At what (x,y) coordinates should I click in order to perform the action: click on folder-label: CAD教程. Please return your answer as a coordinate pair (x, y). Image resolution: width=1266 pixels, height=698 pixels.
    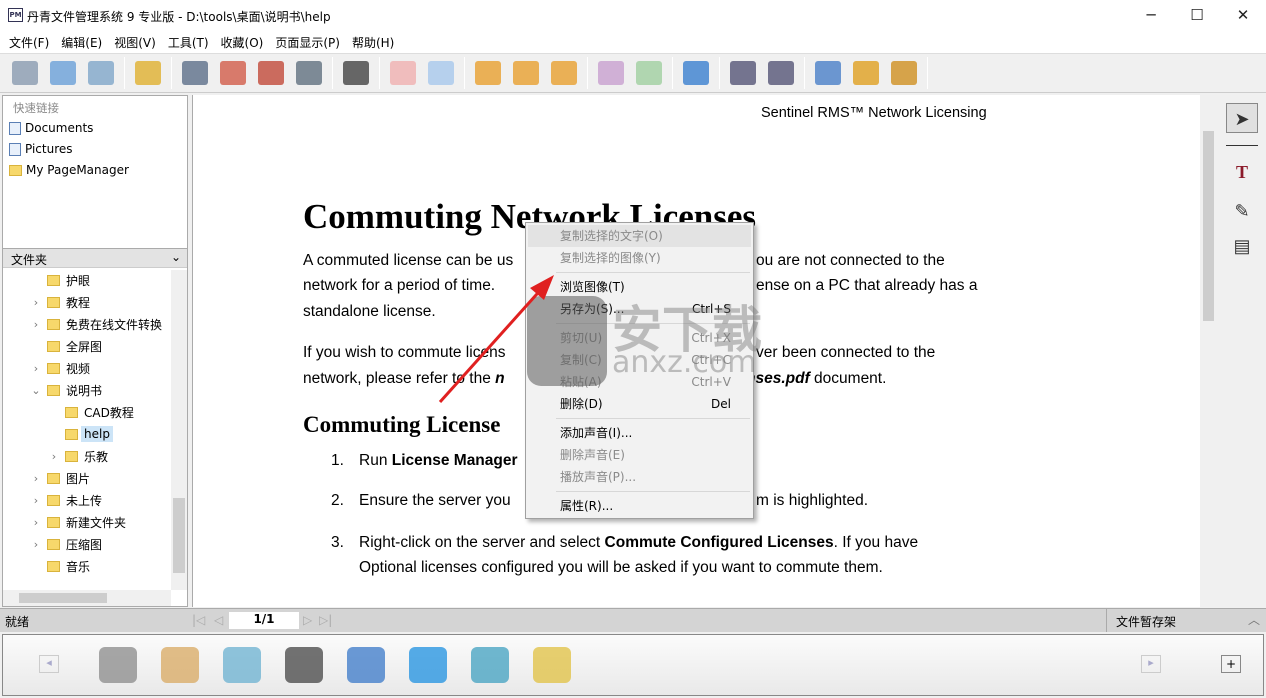
    Looking at the image, I should click on (109, 412).